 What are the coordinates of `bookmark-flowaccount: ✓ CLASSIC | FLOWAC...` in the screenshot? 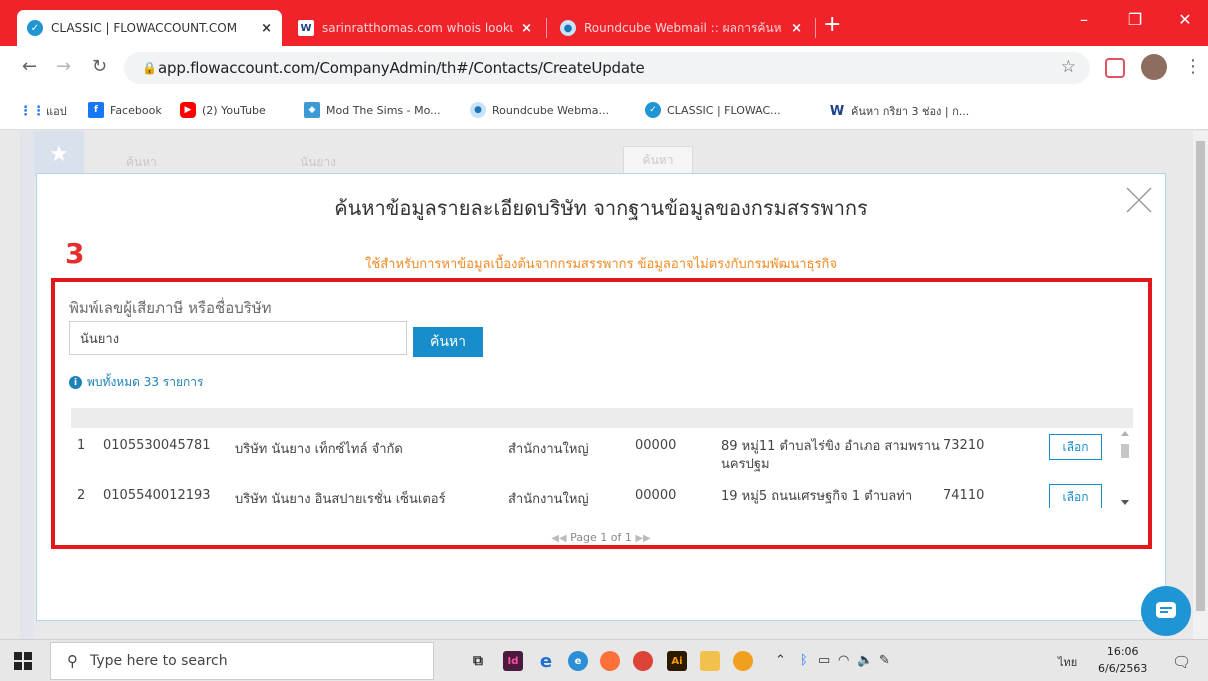 It's located at (713, 110).